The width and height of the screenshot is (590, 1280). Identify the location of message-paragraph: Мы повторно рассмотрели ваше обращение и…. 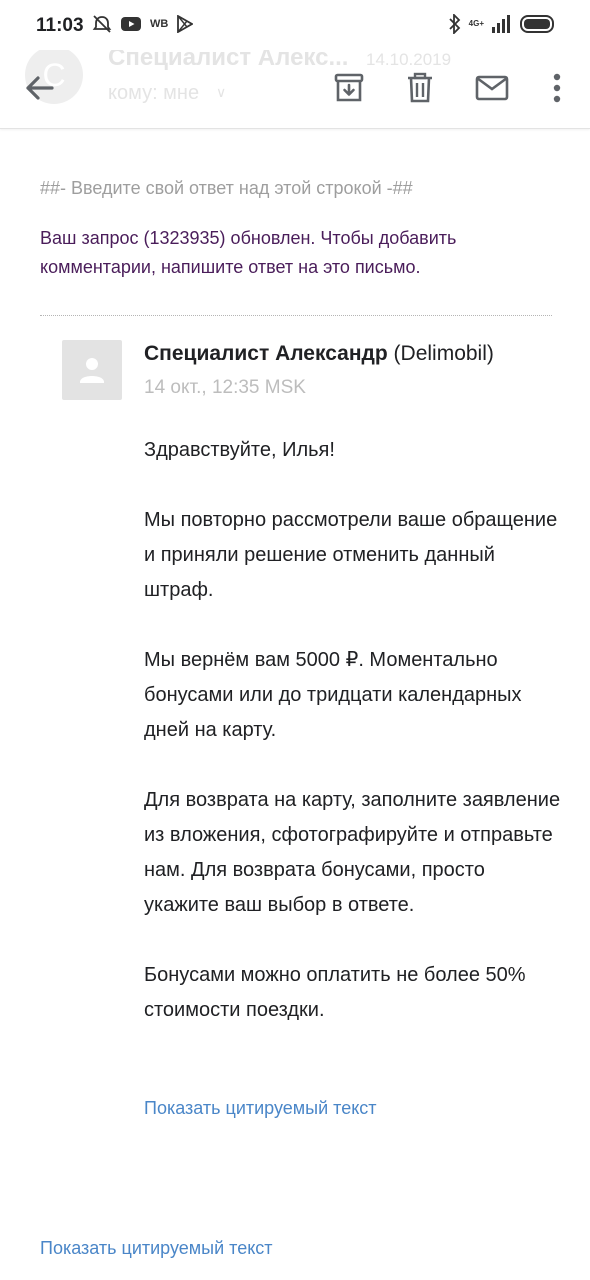
(351, 555).